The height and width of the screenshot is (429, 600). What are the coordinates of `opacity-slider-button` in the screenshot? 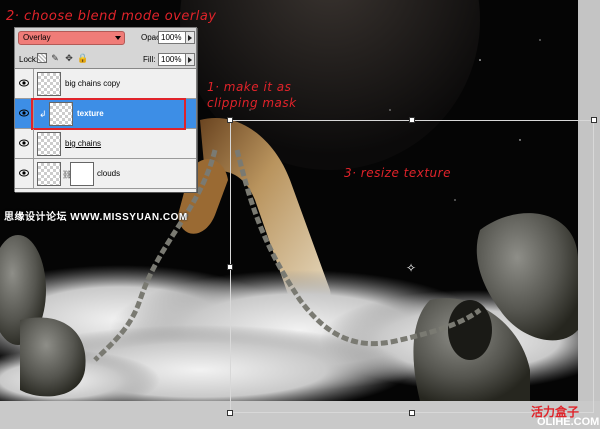 It's located at (190, 37).